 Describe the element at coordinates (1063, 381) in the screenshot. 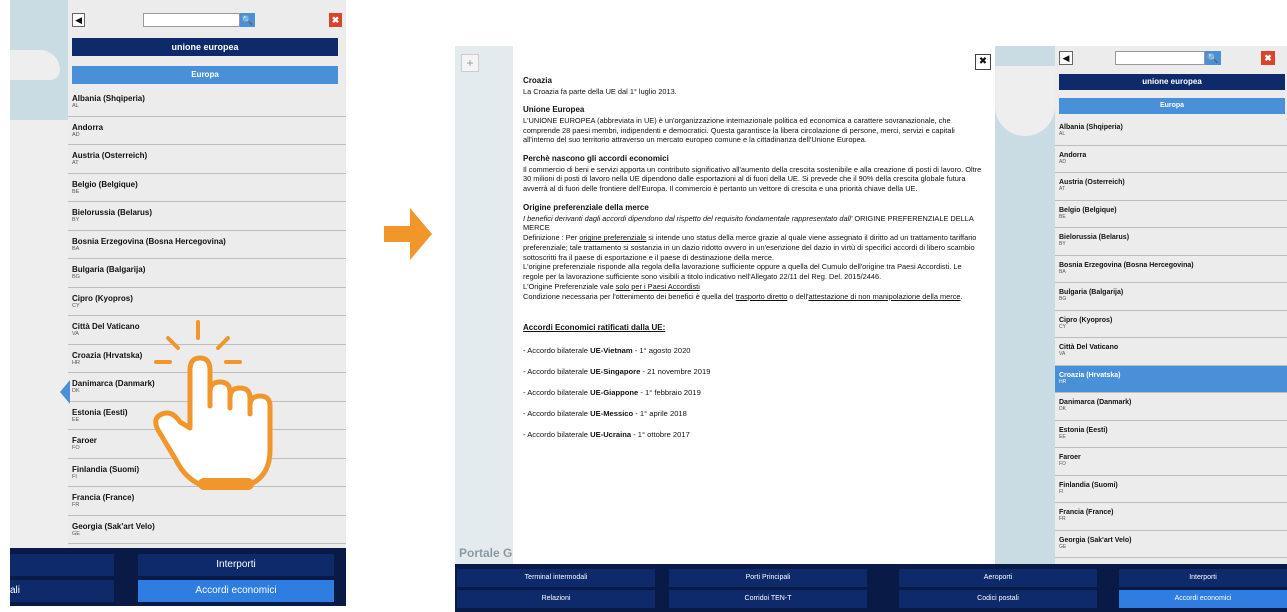

I see `country-code: HR` at that location.